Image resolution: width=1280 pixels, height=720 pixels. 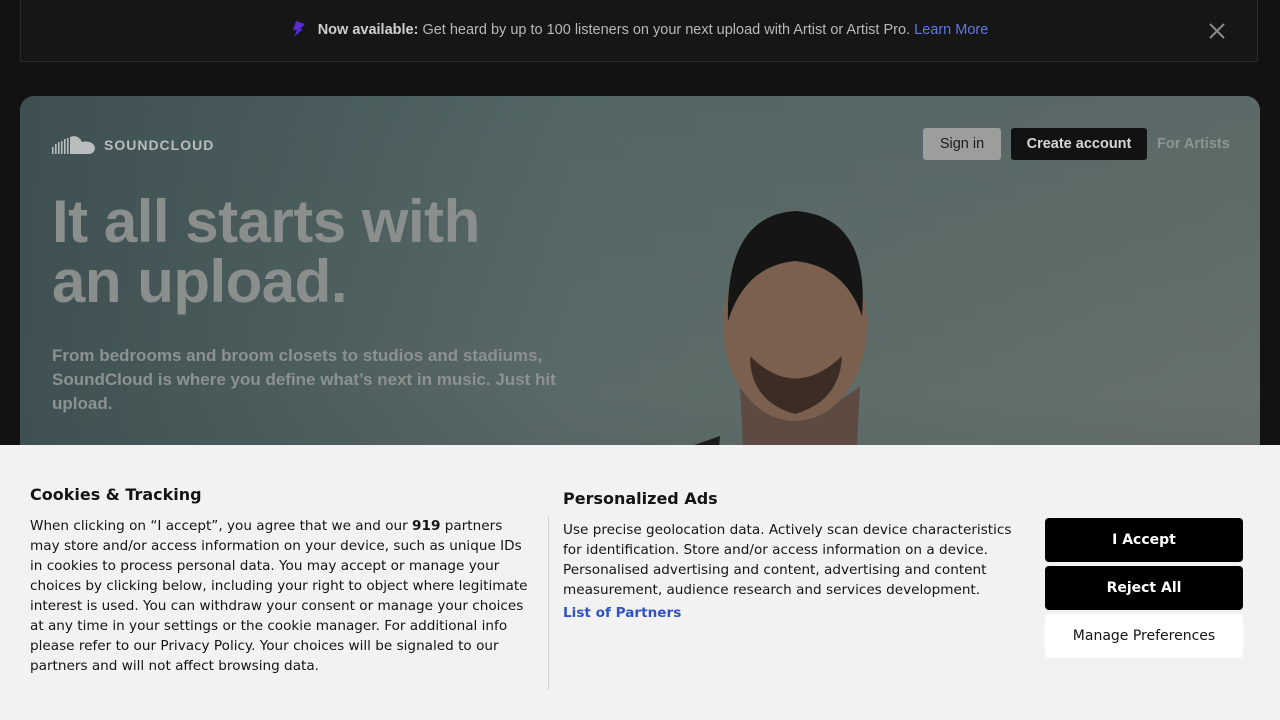 What do you see at coordinates (951, 30) in the screenshot?
I see `learn-more-link: Learn More` at bounding box center [951, 30].